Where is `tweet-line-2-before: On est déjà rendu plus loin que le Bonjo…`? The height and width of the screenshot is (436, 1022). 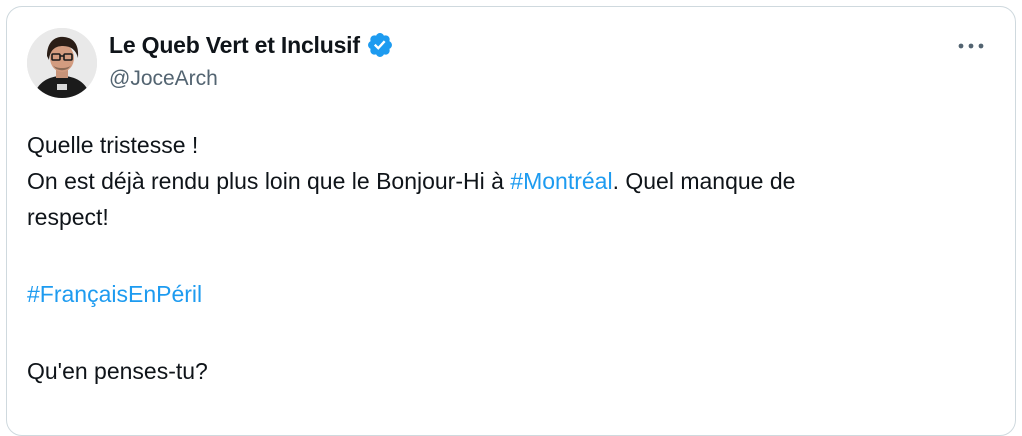
tweet-line-2-before: On est déjà rendu plus loin que le Bonjo… is located at coordinates (269, 181).